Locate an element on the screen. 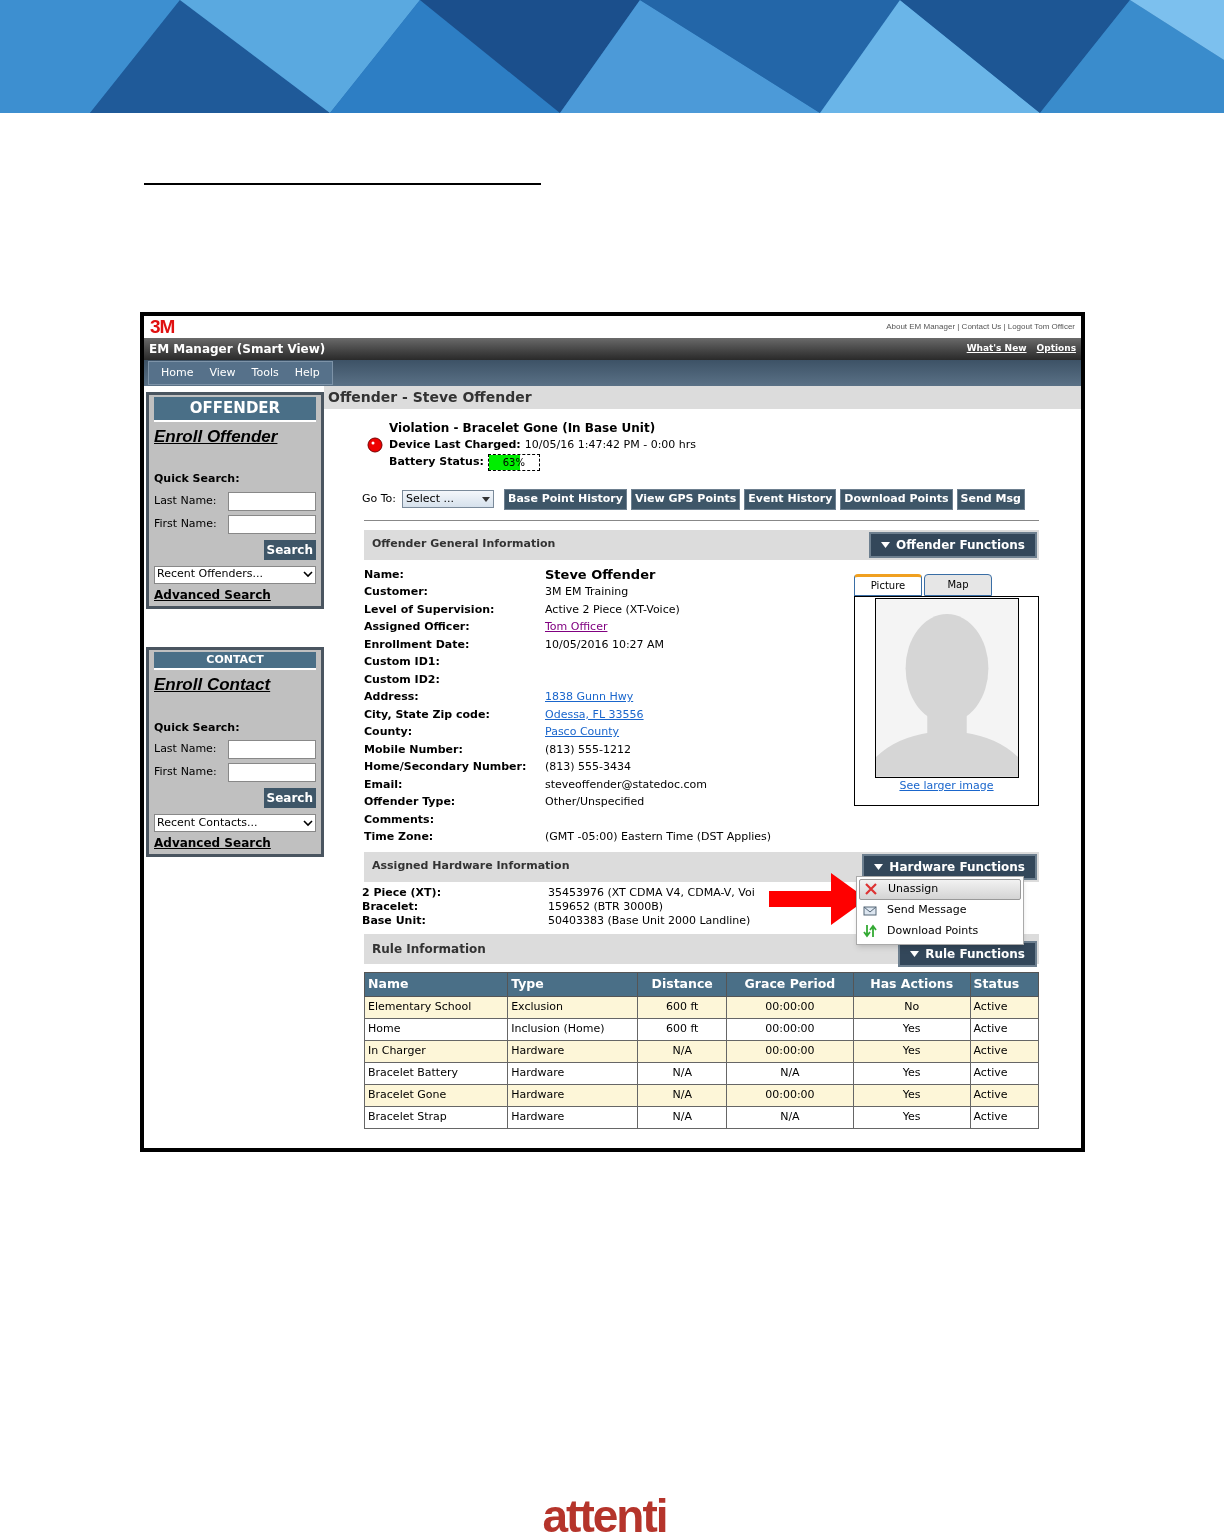  header-links: About EM Manager | Contact Us | Logout Tom Officer is located at coordinates (980, 327).